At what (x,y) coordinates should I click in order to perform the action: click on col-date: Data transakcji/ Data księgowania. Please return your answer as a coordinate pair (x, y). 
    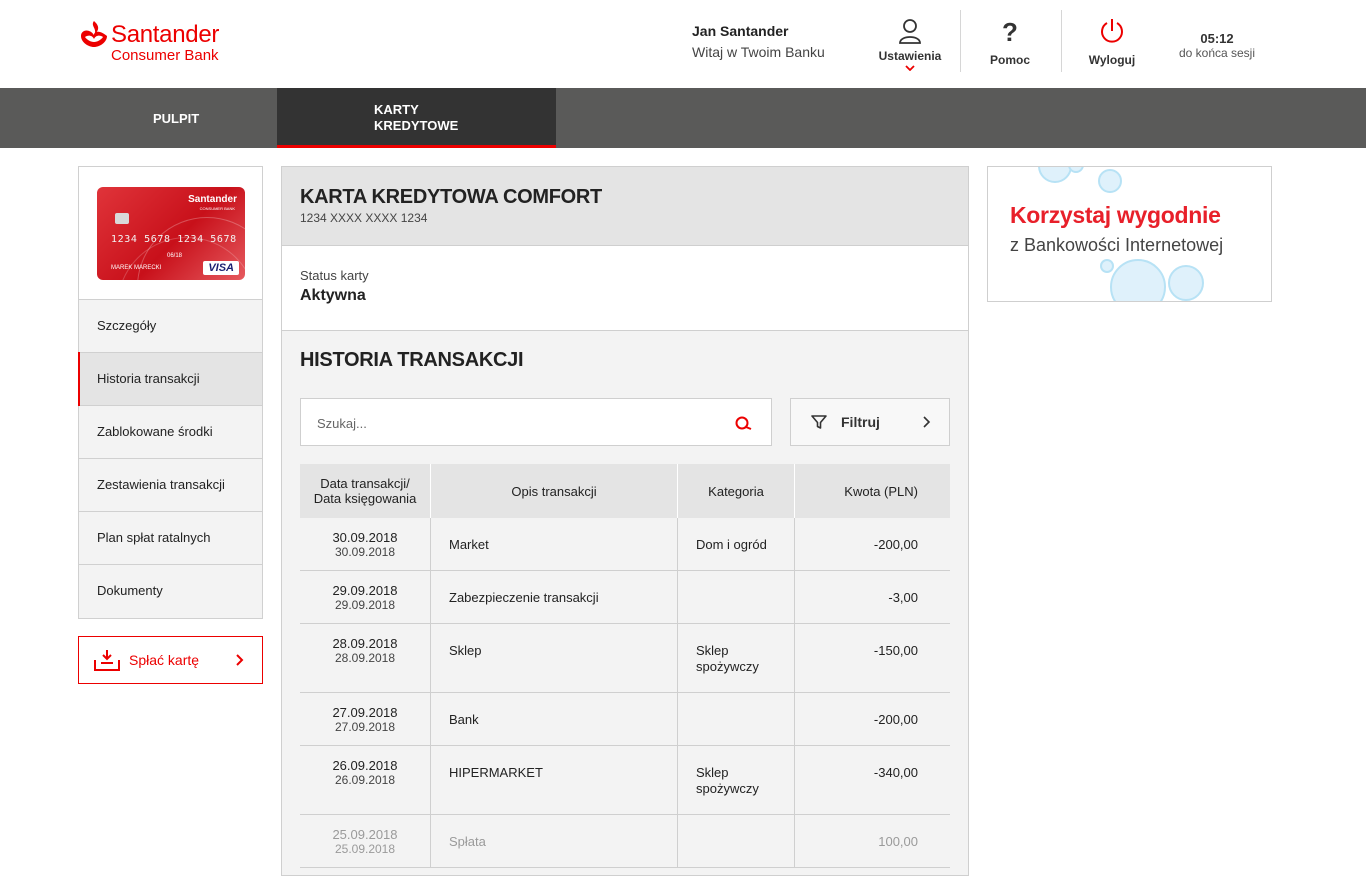
    Looking at the image, I should click on (365, 491).